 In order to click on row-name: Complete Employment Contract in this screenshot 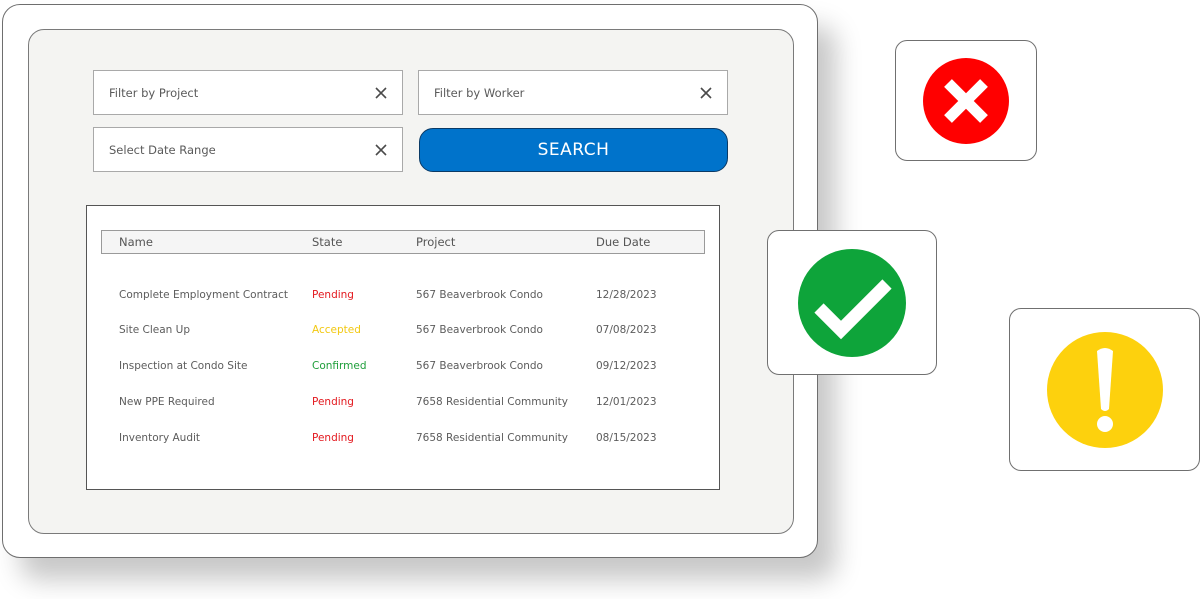, I will do `click(203, 295)`.